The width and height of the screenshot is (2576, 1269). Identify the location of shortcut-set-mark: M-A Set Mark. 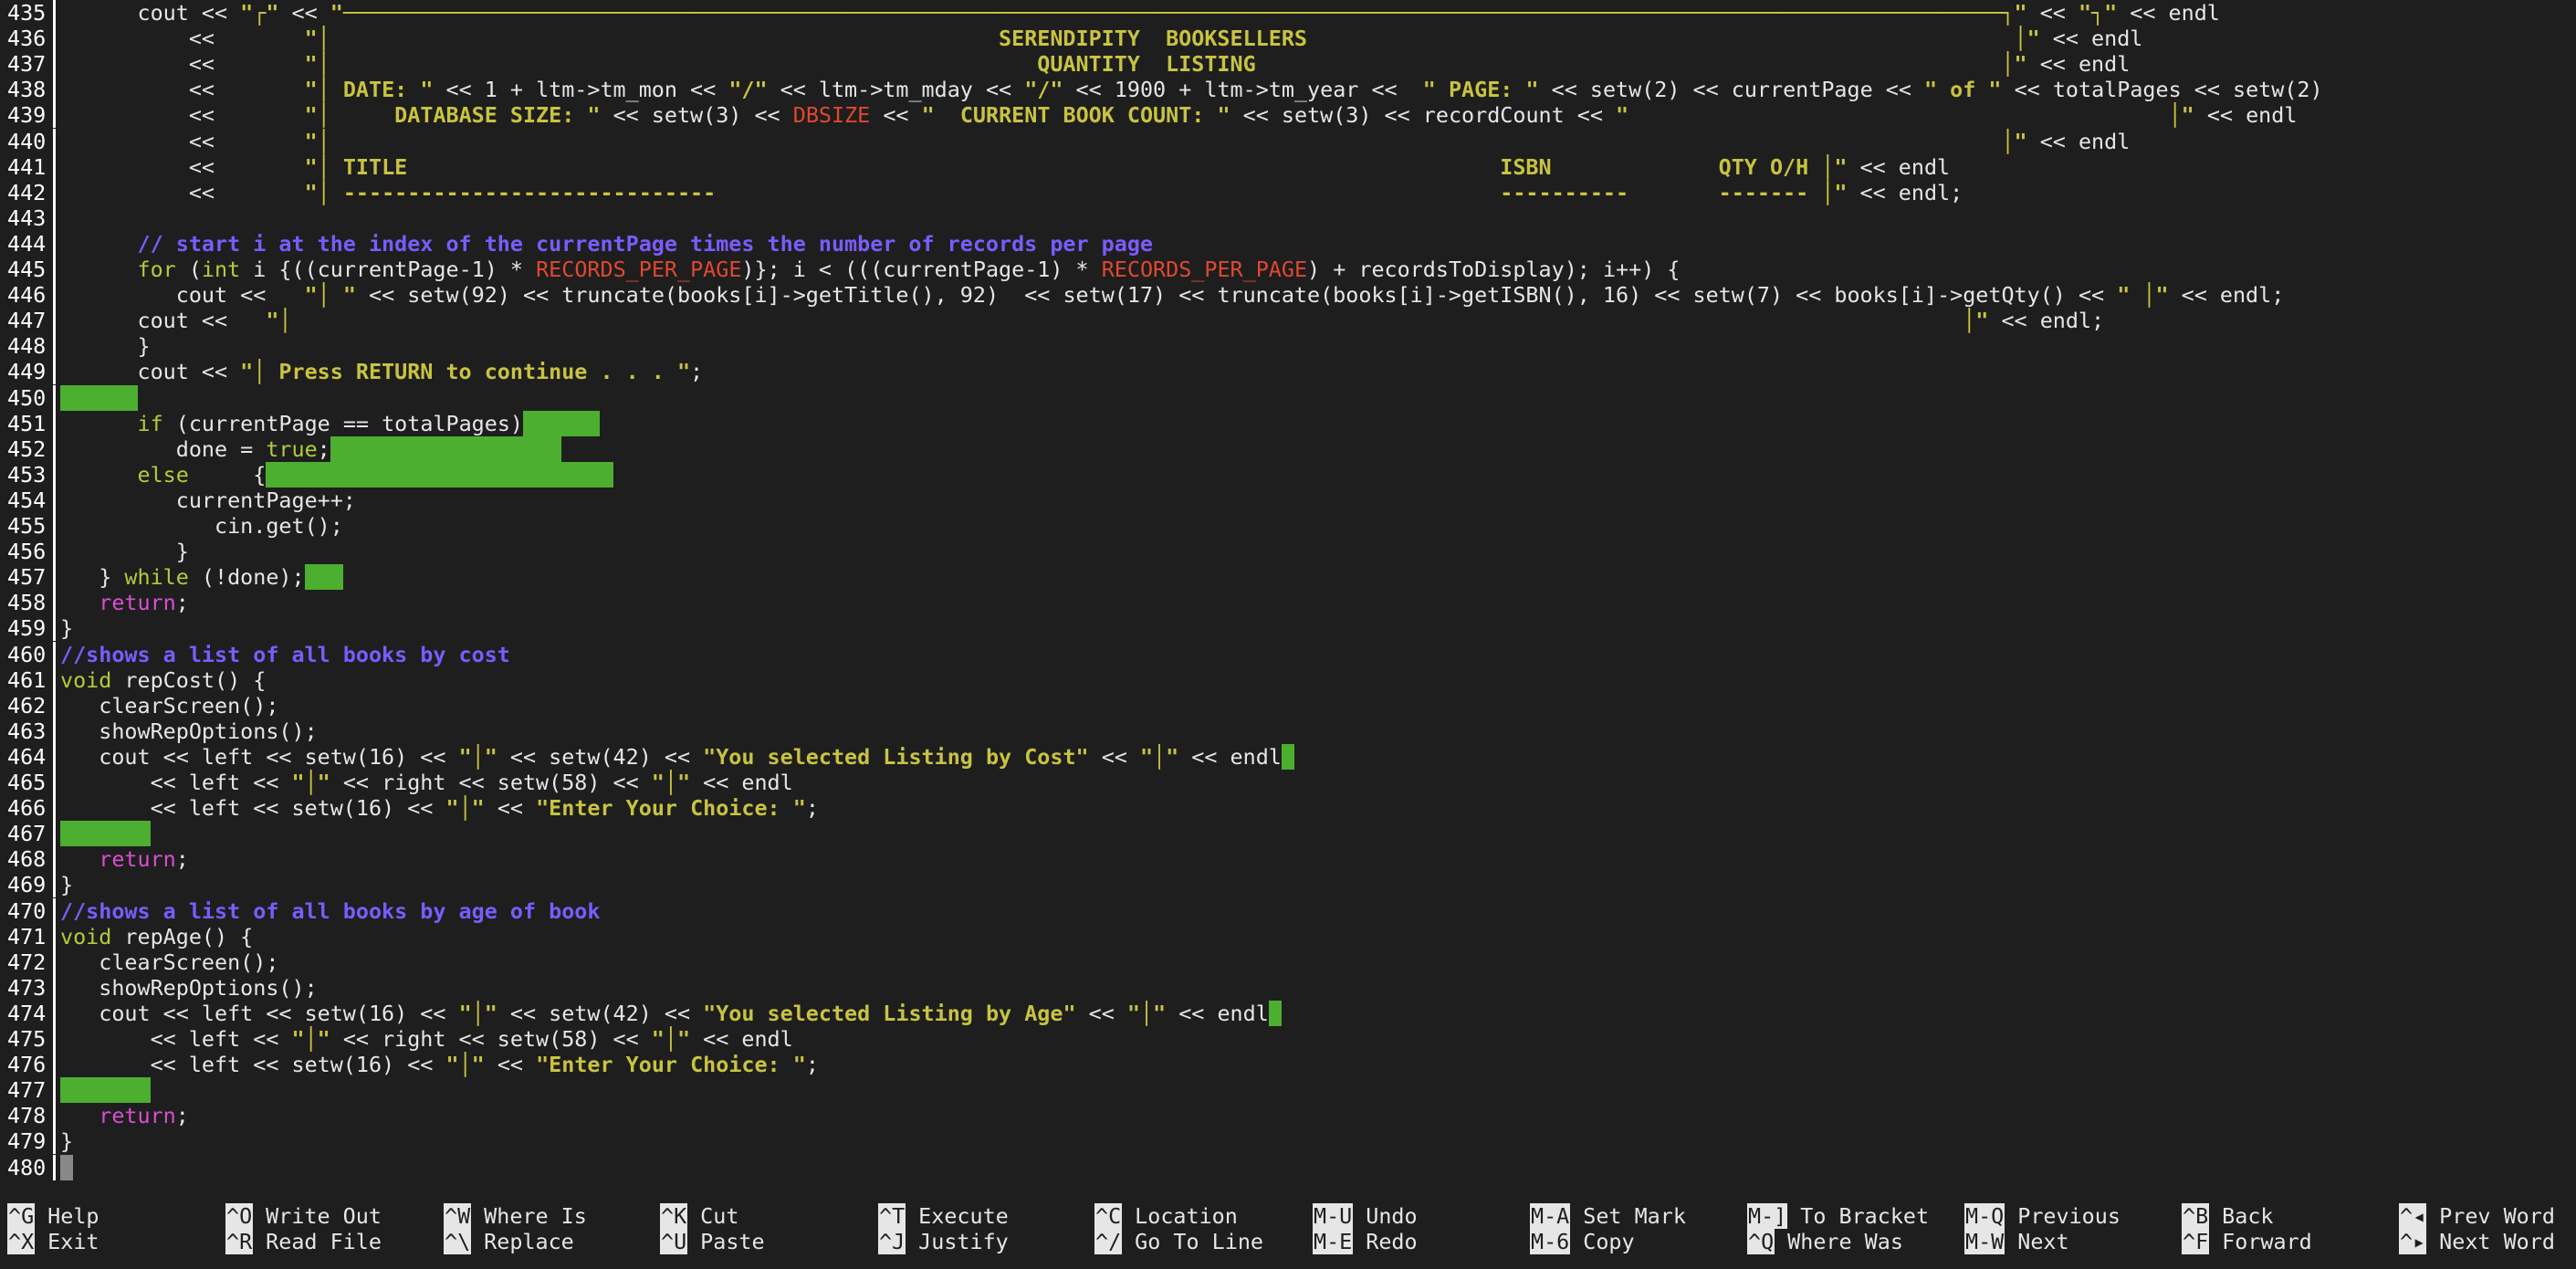
(1608, 1216).